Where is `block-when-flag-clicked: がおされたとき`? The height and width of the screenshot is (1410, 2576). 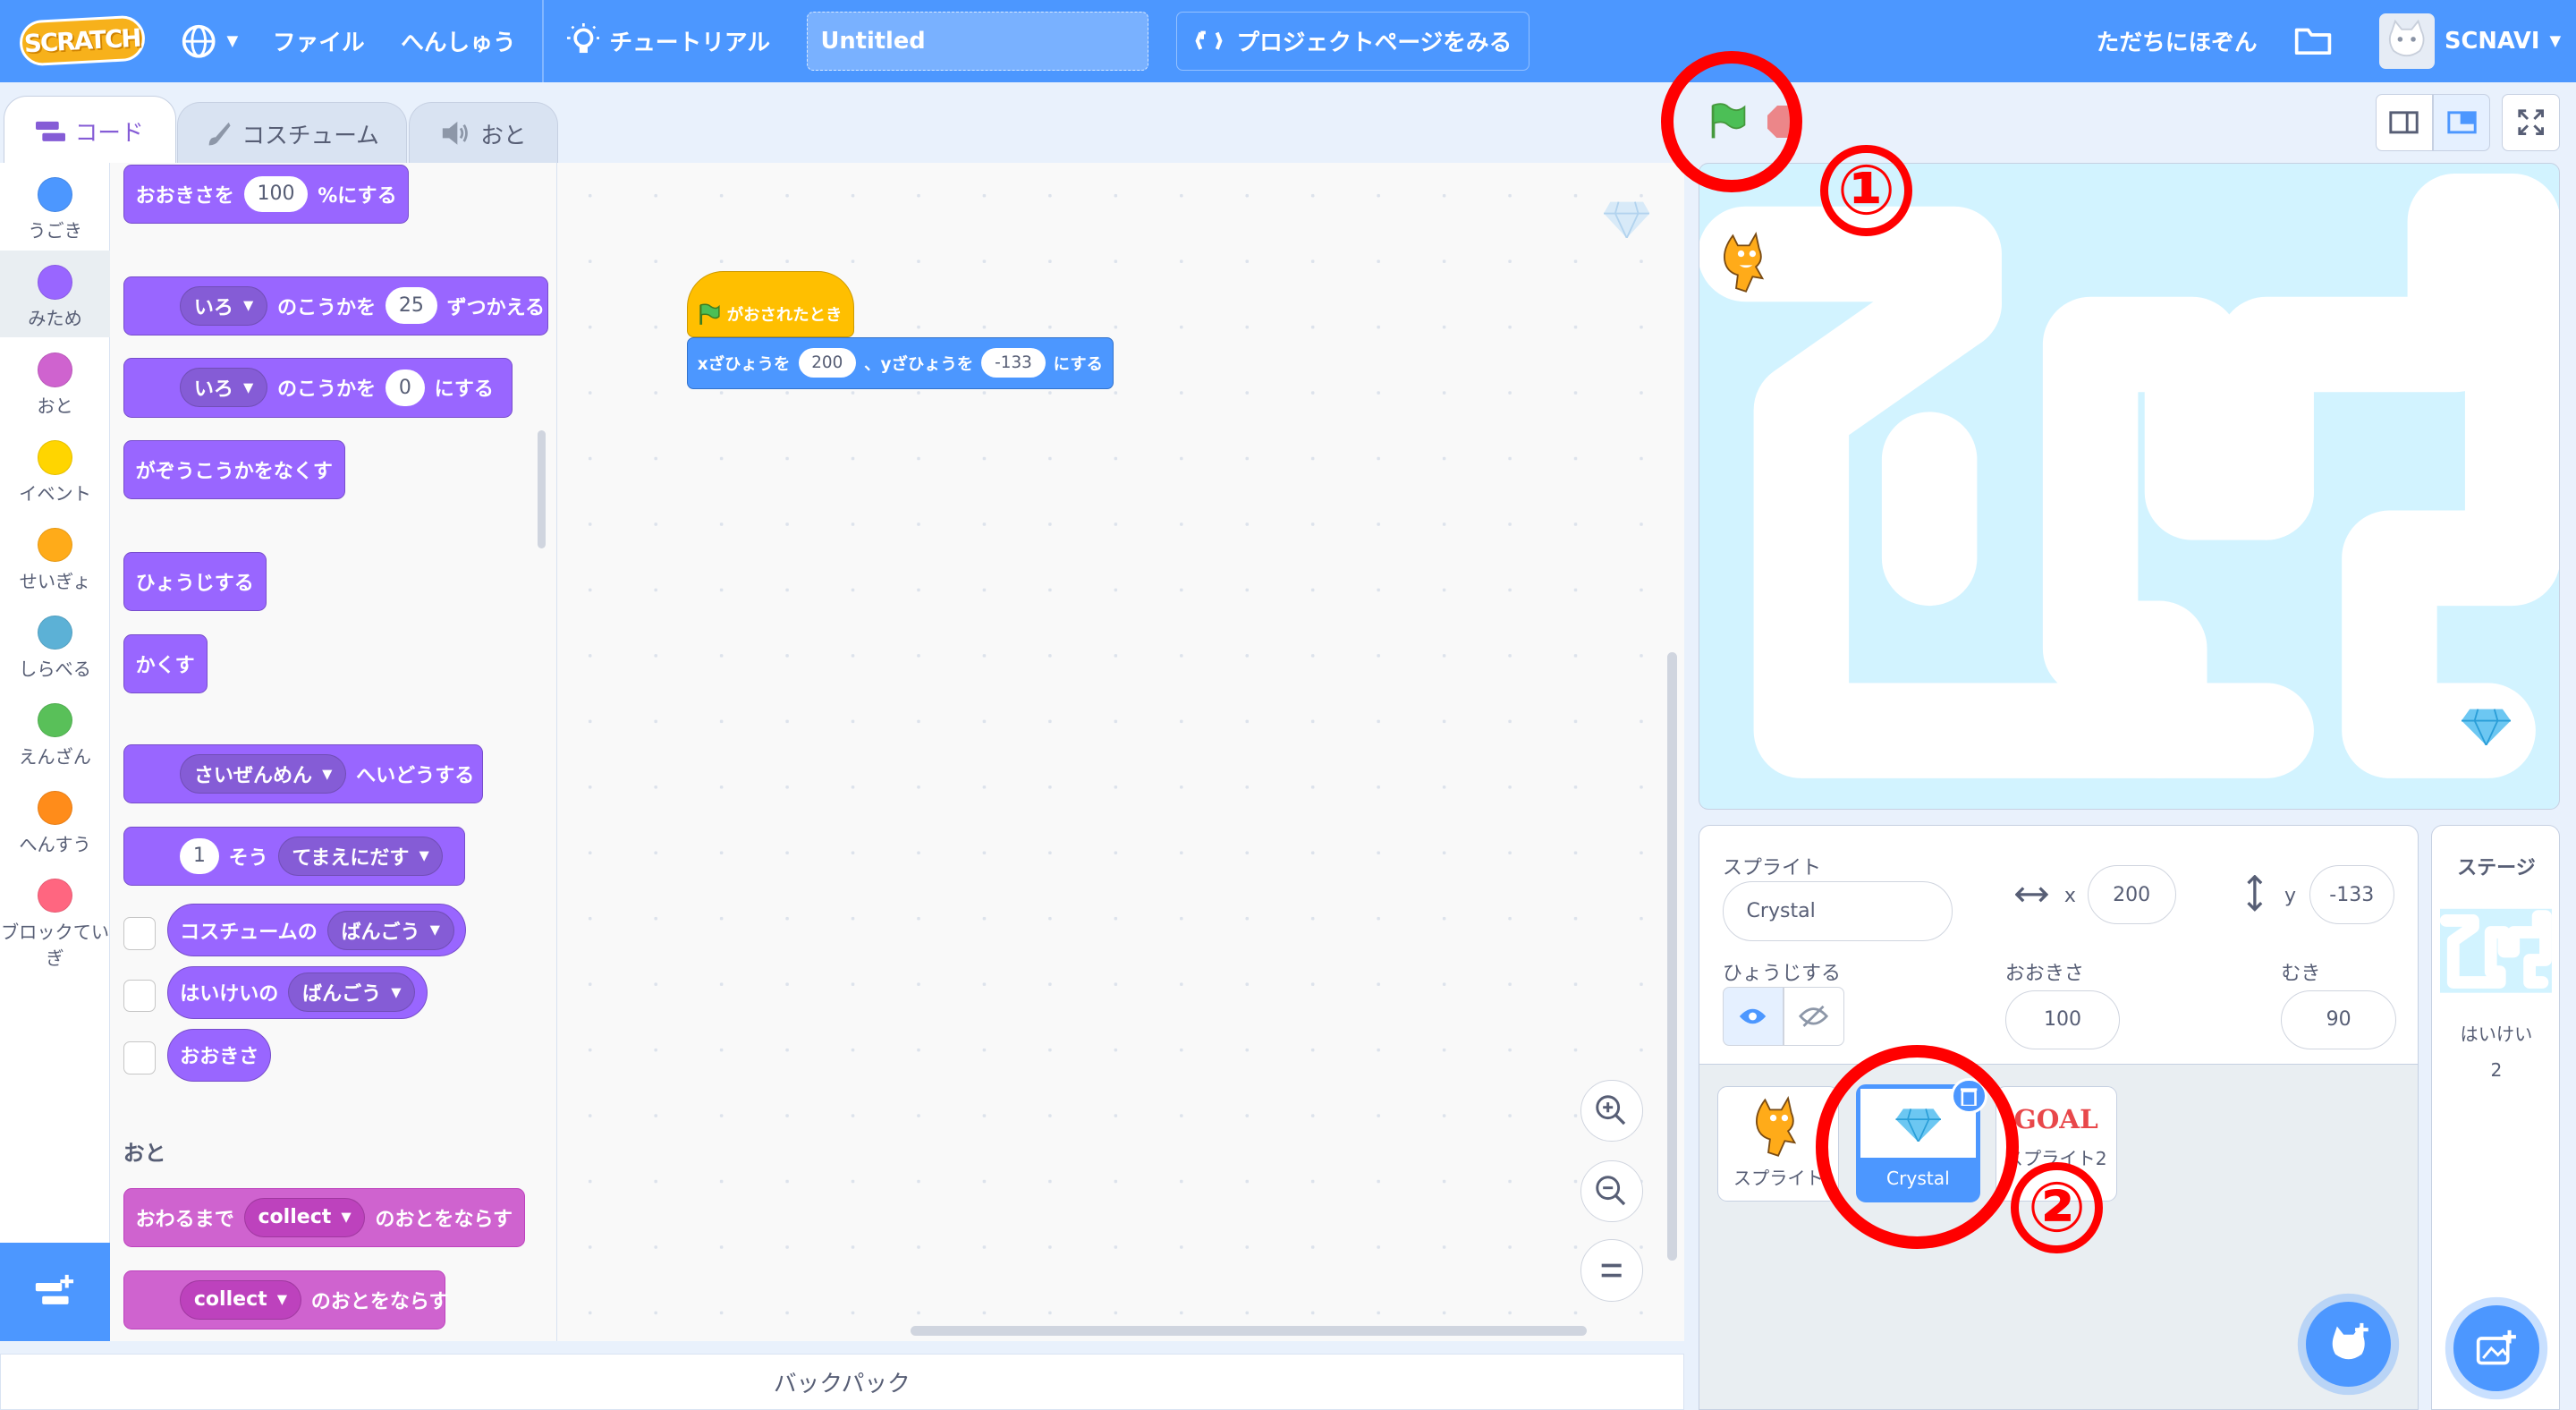
block-when-flag-clicked: がおされたとき is located at coordinates (770, 304).